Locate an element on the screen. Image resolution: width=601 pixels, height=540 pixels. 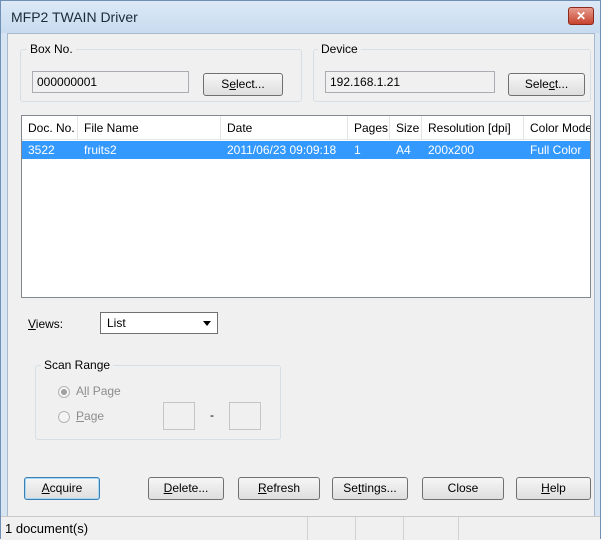
settings-label-pre: Se is located at coordinates (350, 488).